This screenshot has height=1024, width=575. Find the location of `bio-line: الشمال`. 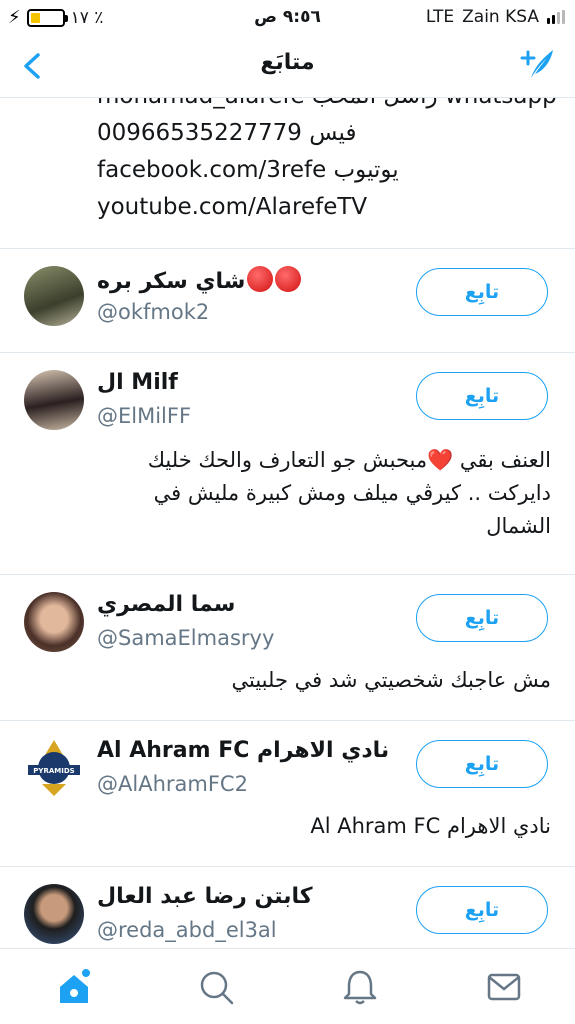

bio-line: الشمال is located at coordinates (518, 526).